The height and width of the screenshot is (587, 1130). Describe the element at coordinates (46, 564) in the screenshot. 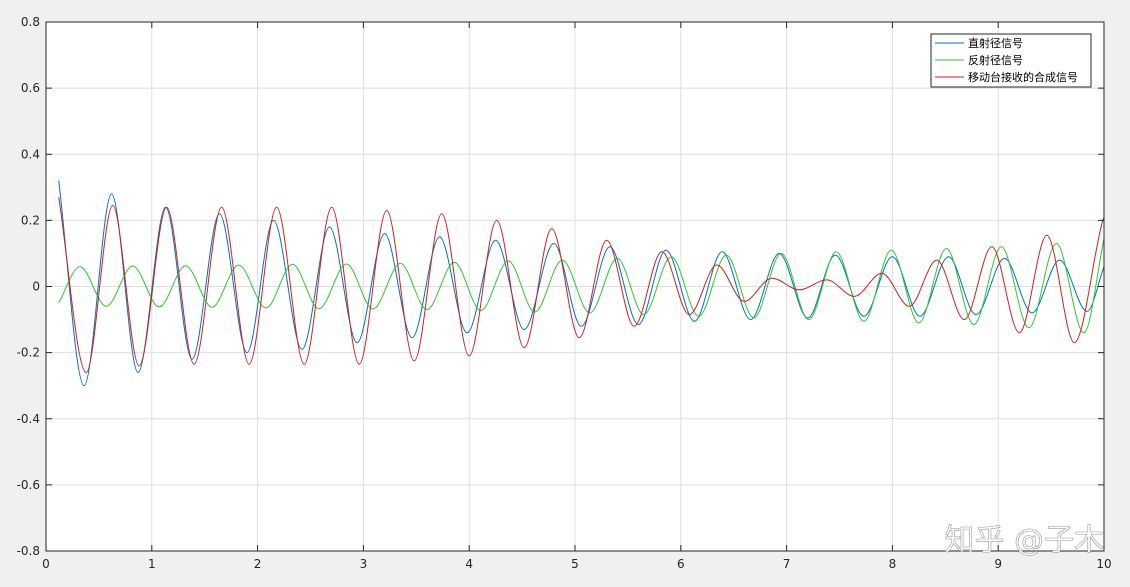

I see `x-tick-label: 0` at that location.